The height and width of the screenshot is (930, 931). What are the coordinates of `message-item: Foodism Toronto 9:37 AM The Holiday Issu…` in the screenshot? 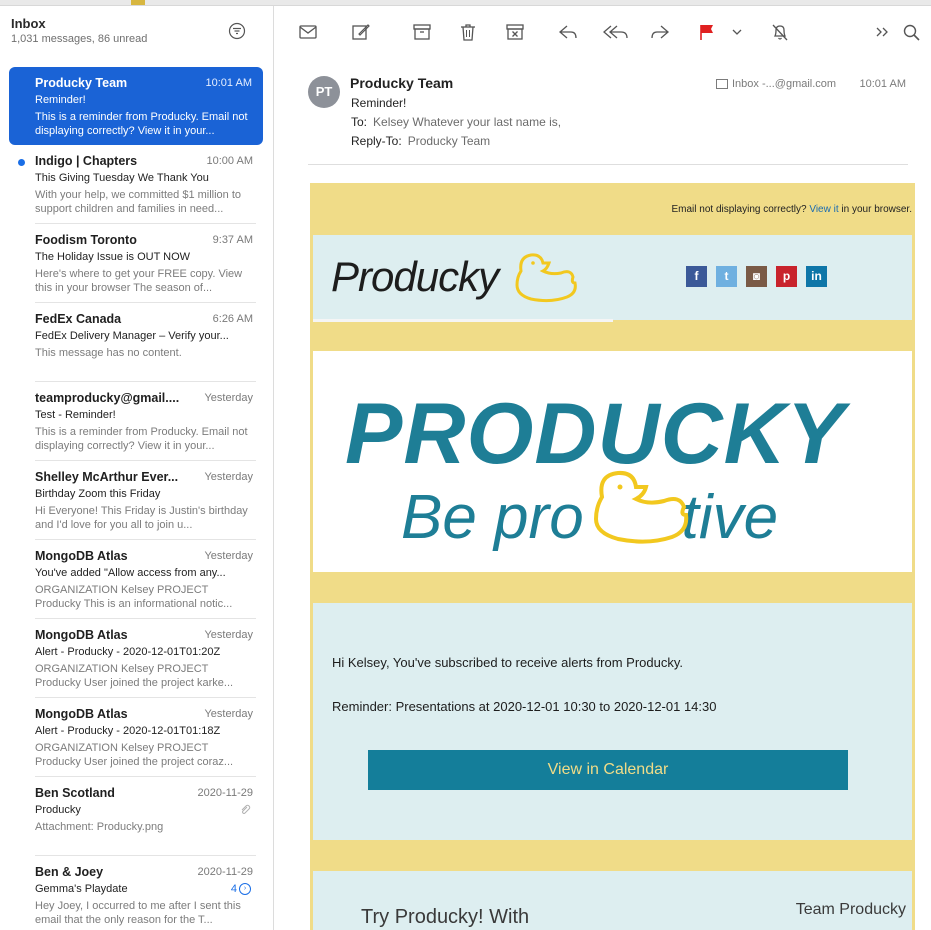 It's located at (136, 263).